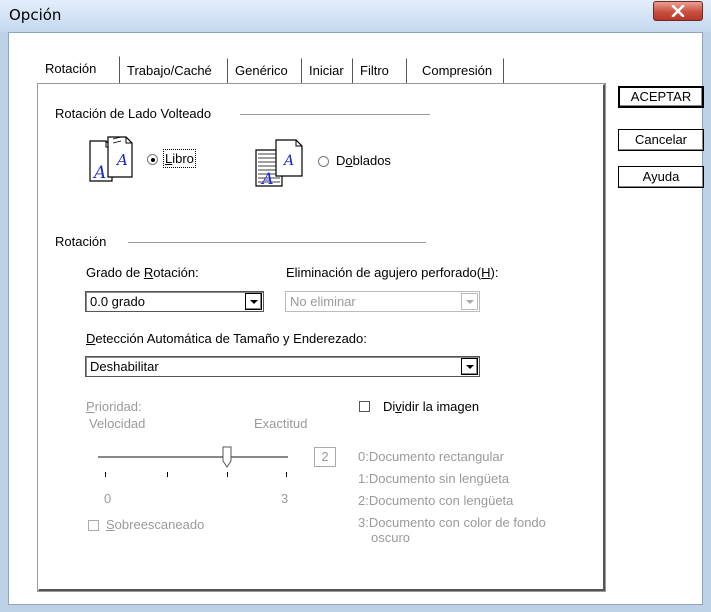 This screenshot has width=711, height=612. What do you see at coordinates (363, 160) in the screenshot?
I see `radio-doblados-label: Doblados` at bounding box center [363, 160].